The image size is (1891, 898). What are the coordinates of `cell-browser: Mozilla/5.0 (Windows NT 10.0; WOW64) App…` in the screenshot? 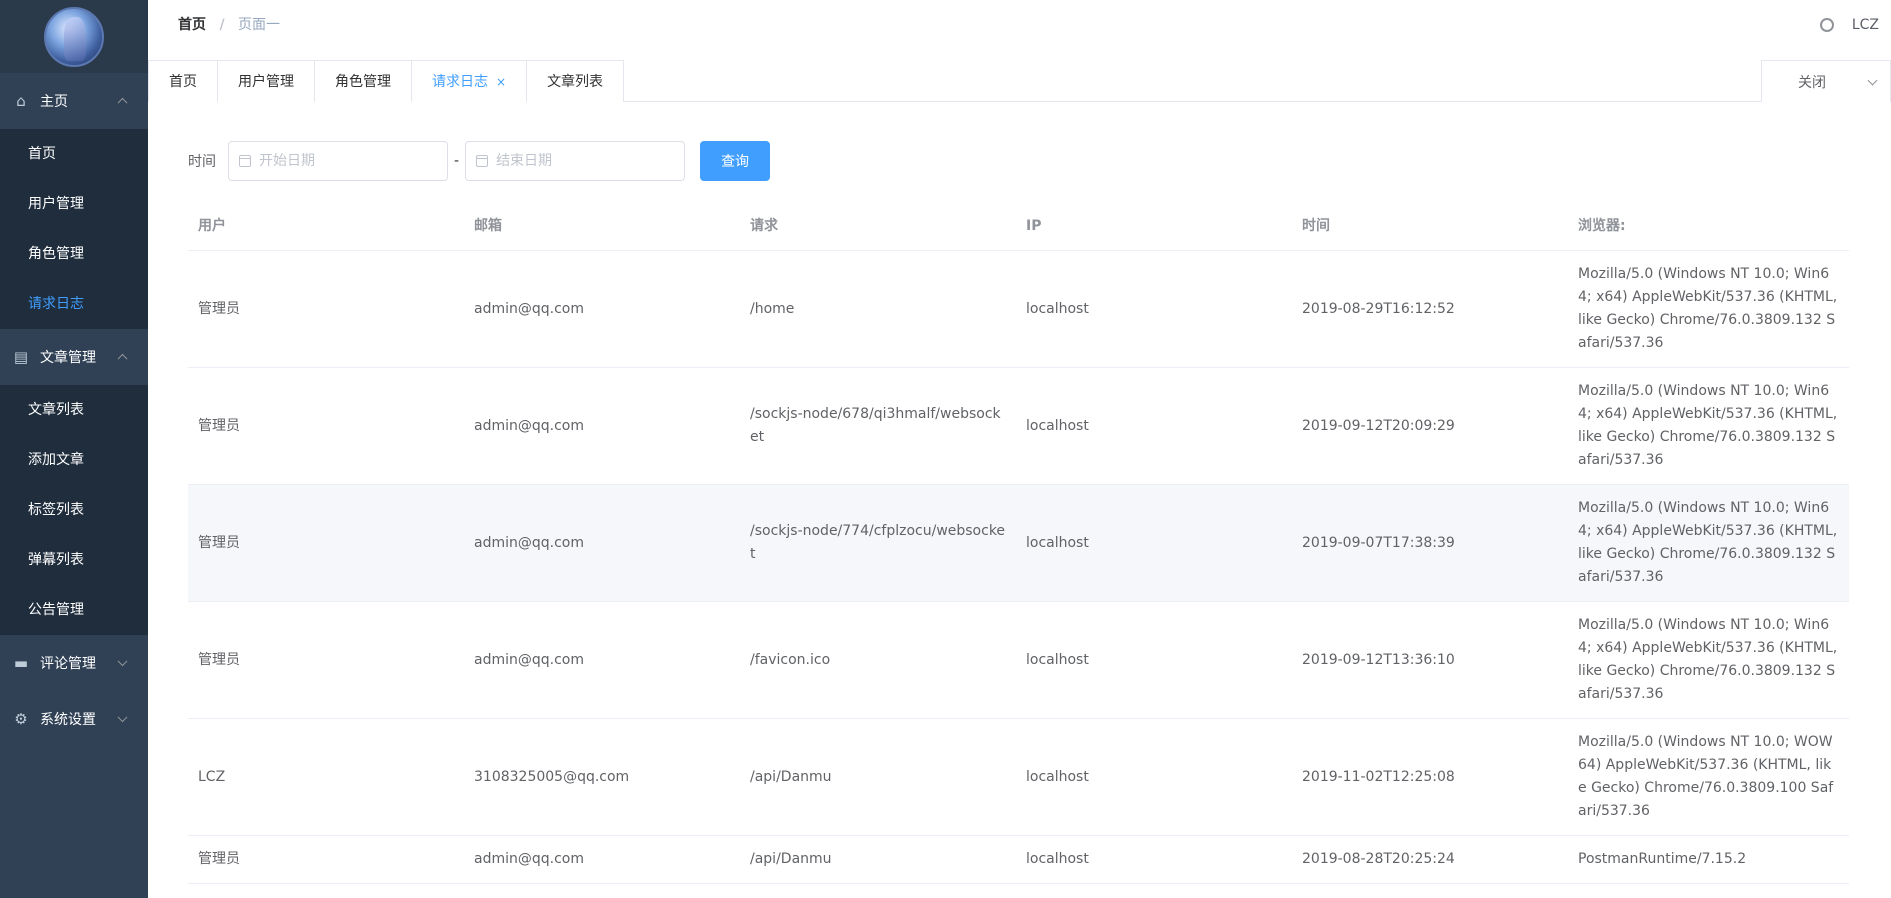 It's located at (1706, 776).